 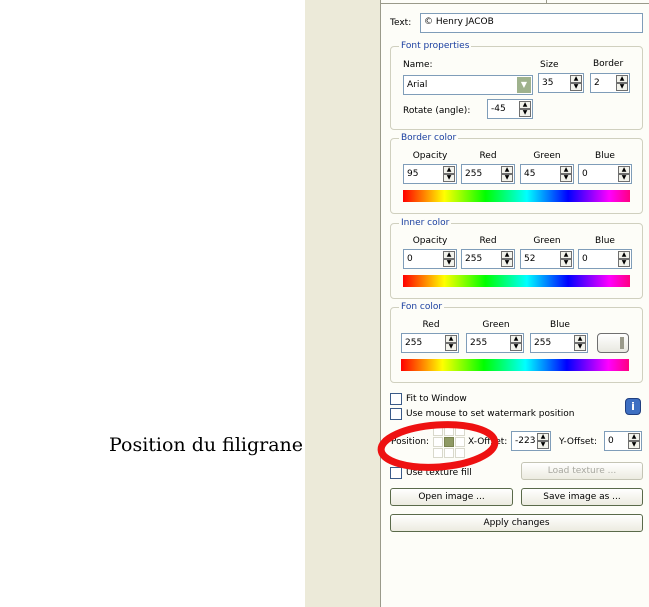 I want to click on border-green-spinner: 45 ▲ ▼, so click(x=547, y=174).